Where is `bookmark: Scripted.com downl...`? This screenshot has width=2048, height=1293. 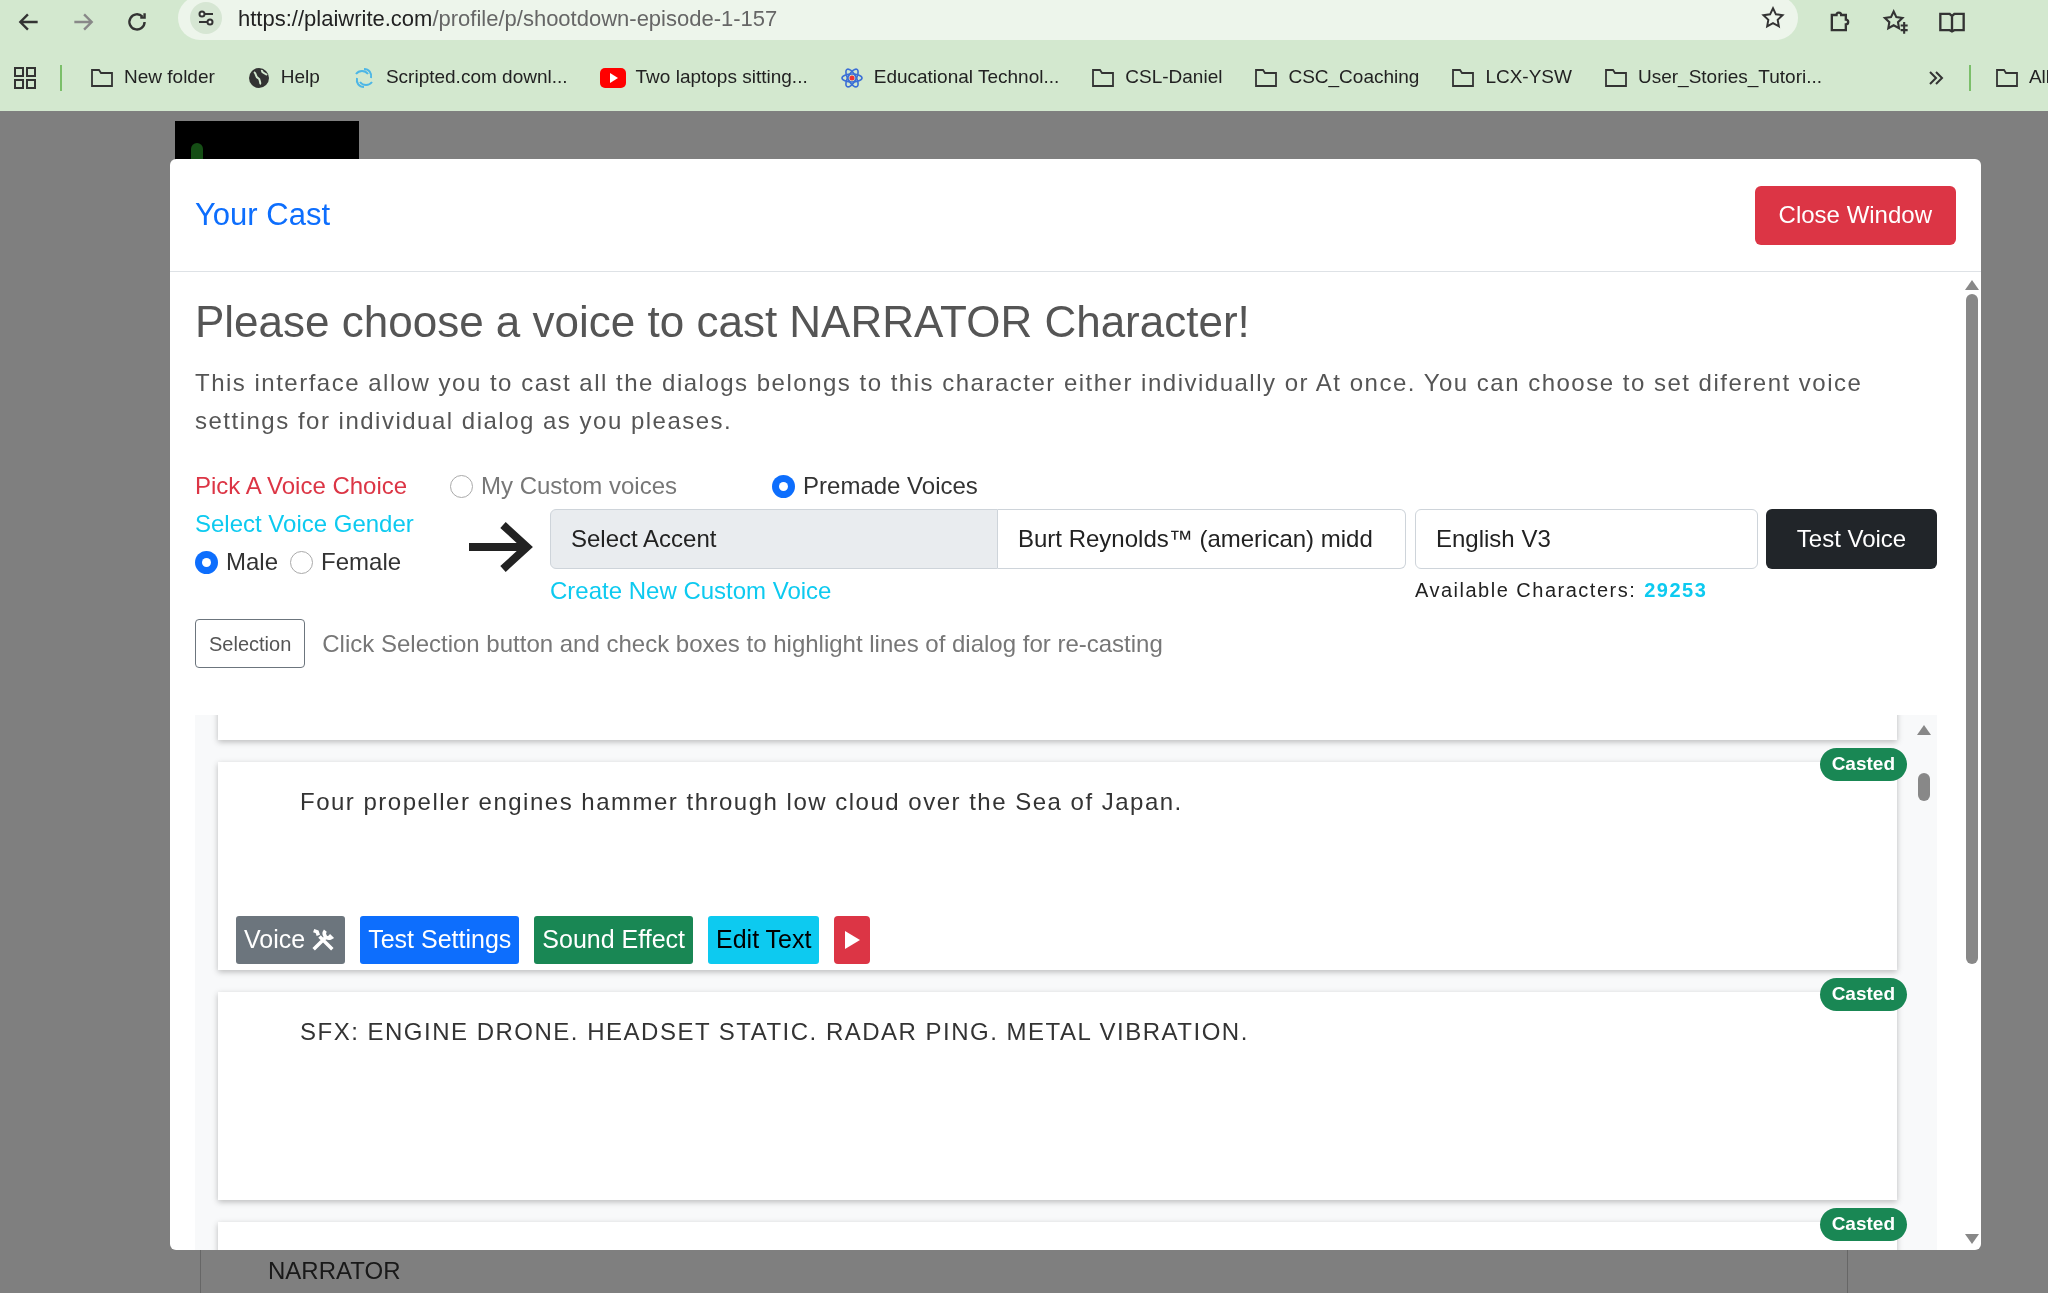 bookmark: Scripted.com downl... is located at coordinates (459, 77).